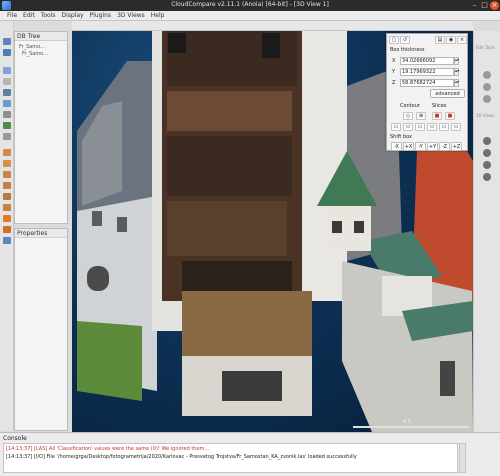  Describe the element at coordinates (247, 323) in the screenshot. I see `lower-room` at that location.